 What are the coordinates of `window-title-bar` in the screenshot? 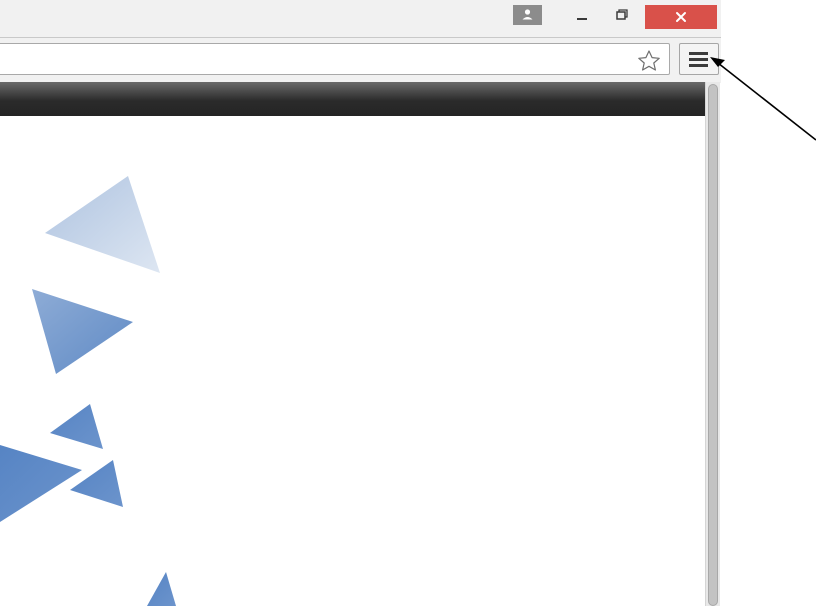 It's located at (360, 18).